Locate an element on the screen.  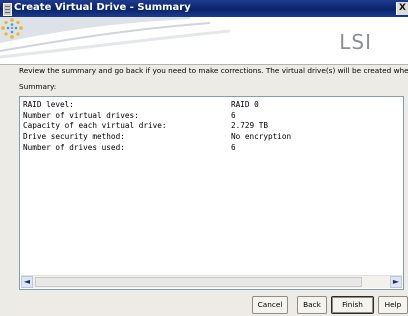
scrollbar-thumb is located at coordinates (198, 282).